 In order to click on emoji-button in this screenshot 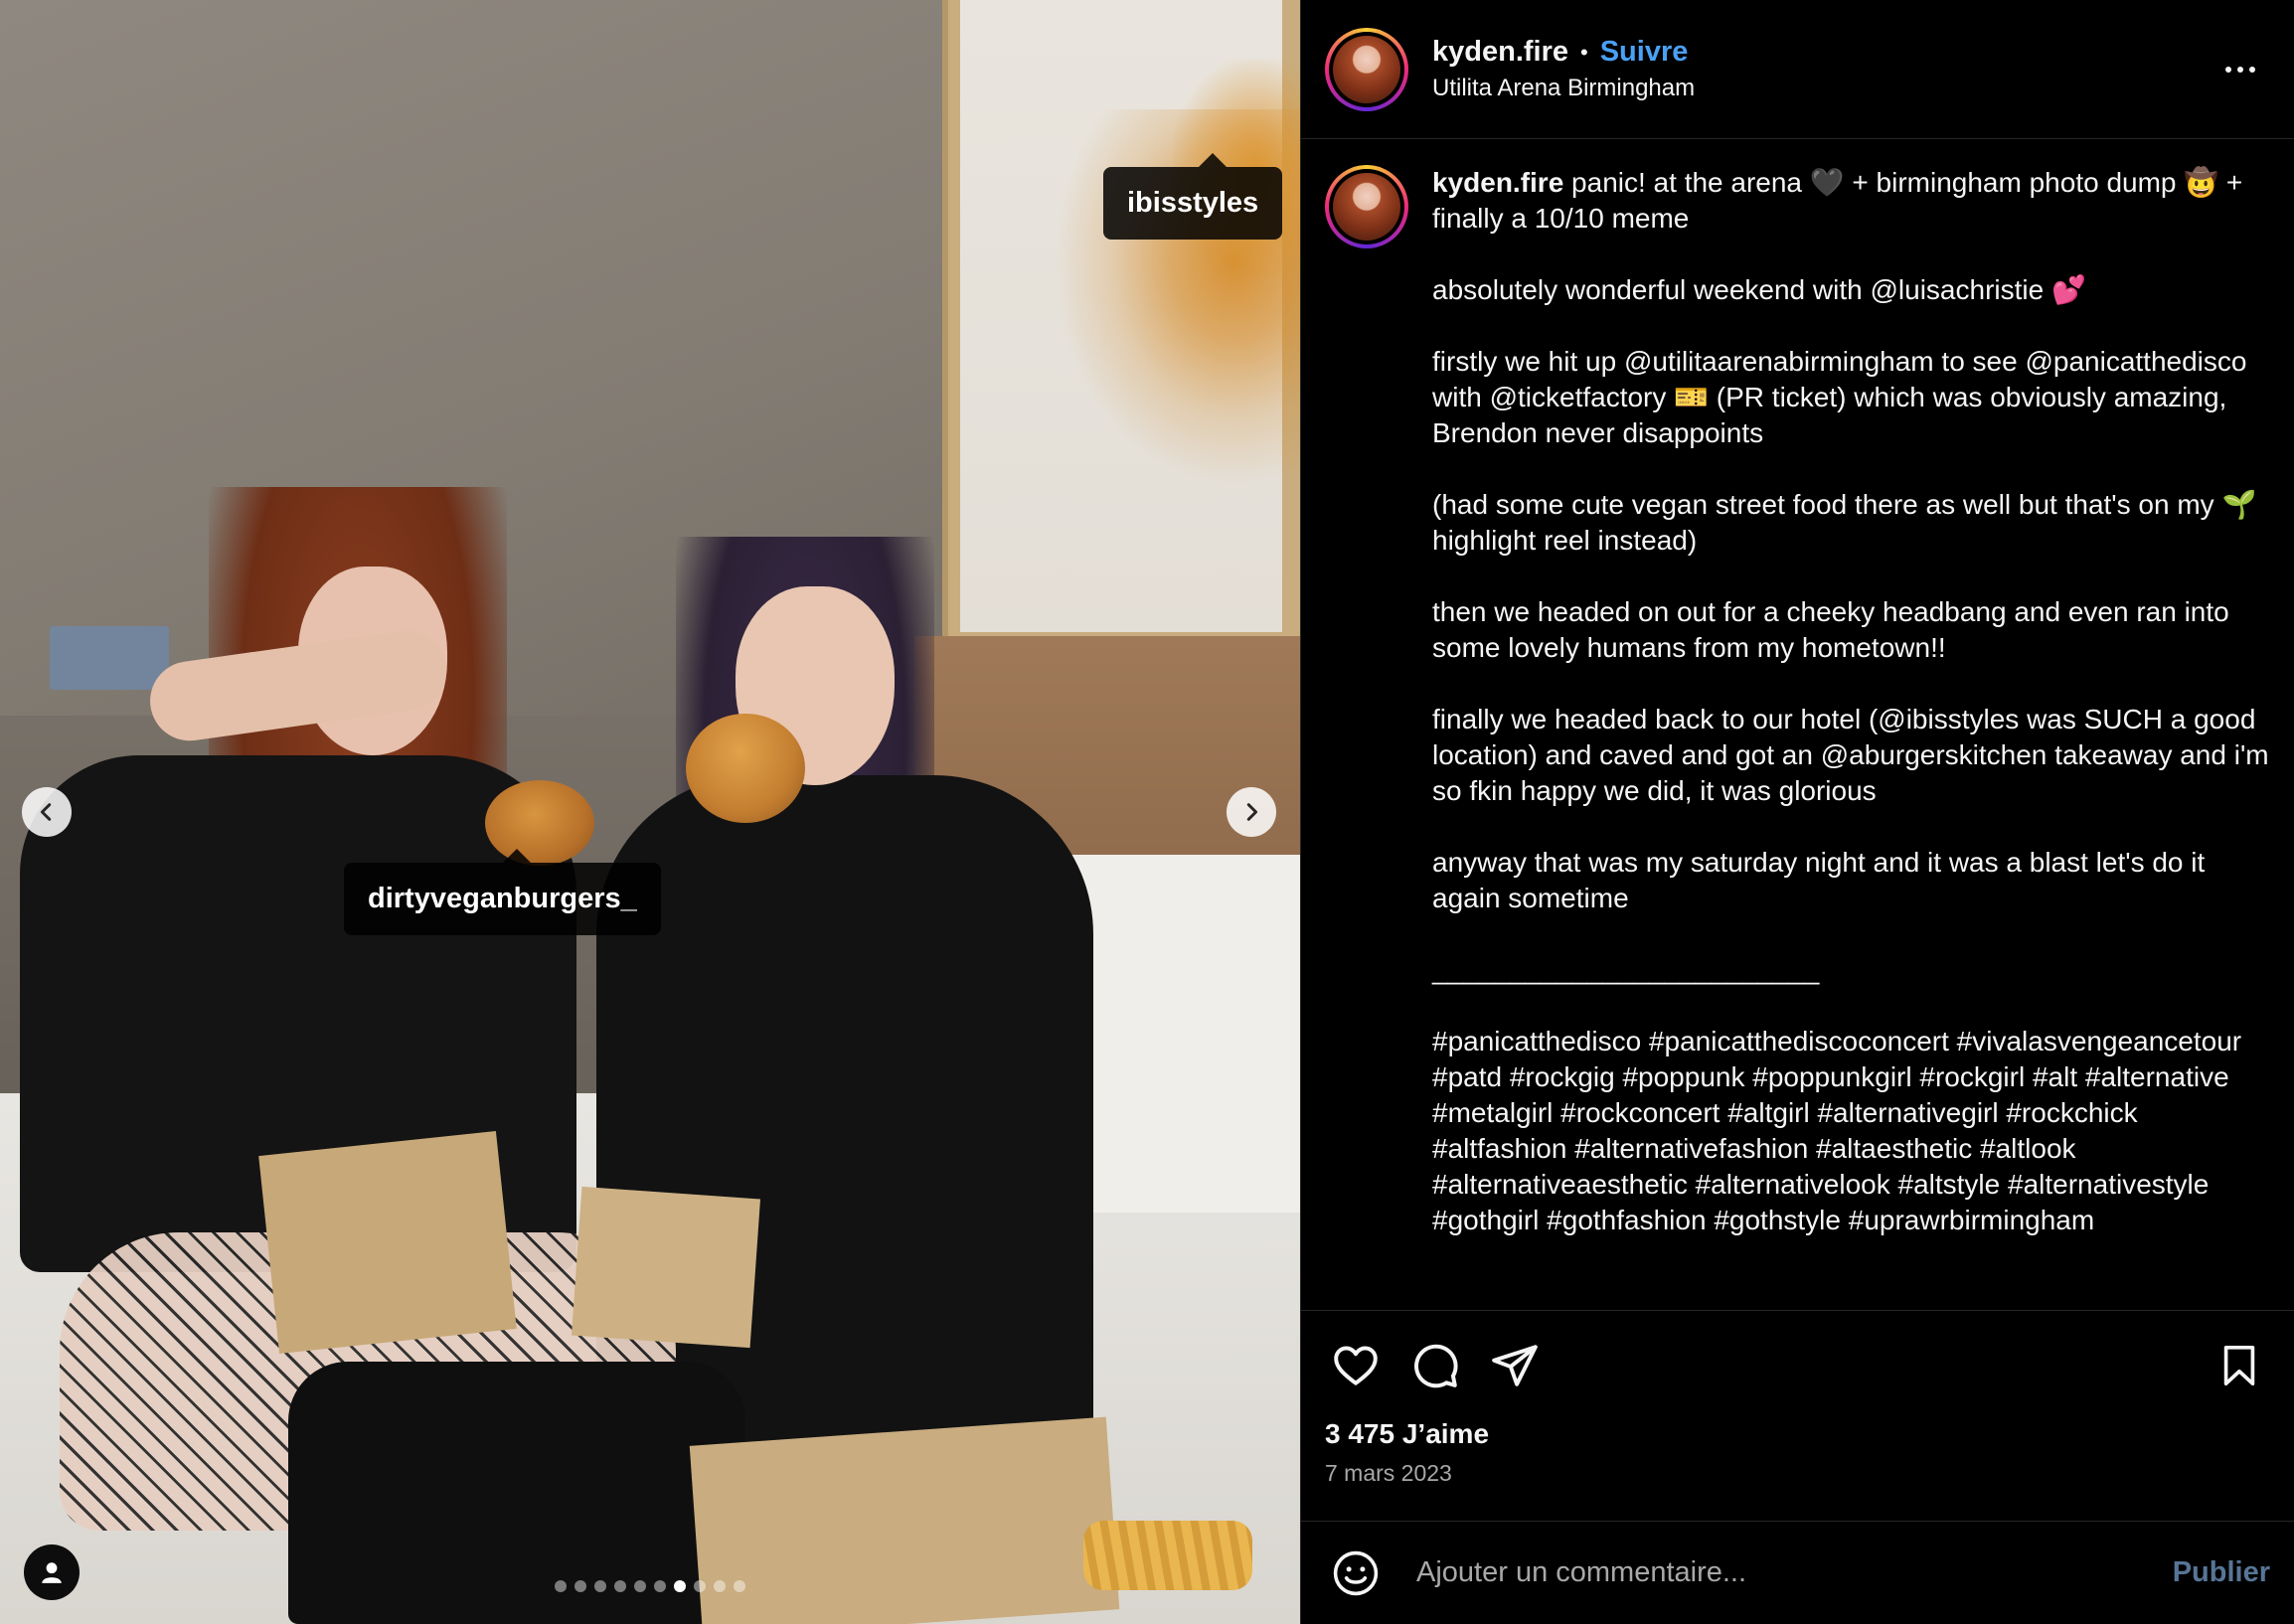, I will do `click(1356, 1573)`.